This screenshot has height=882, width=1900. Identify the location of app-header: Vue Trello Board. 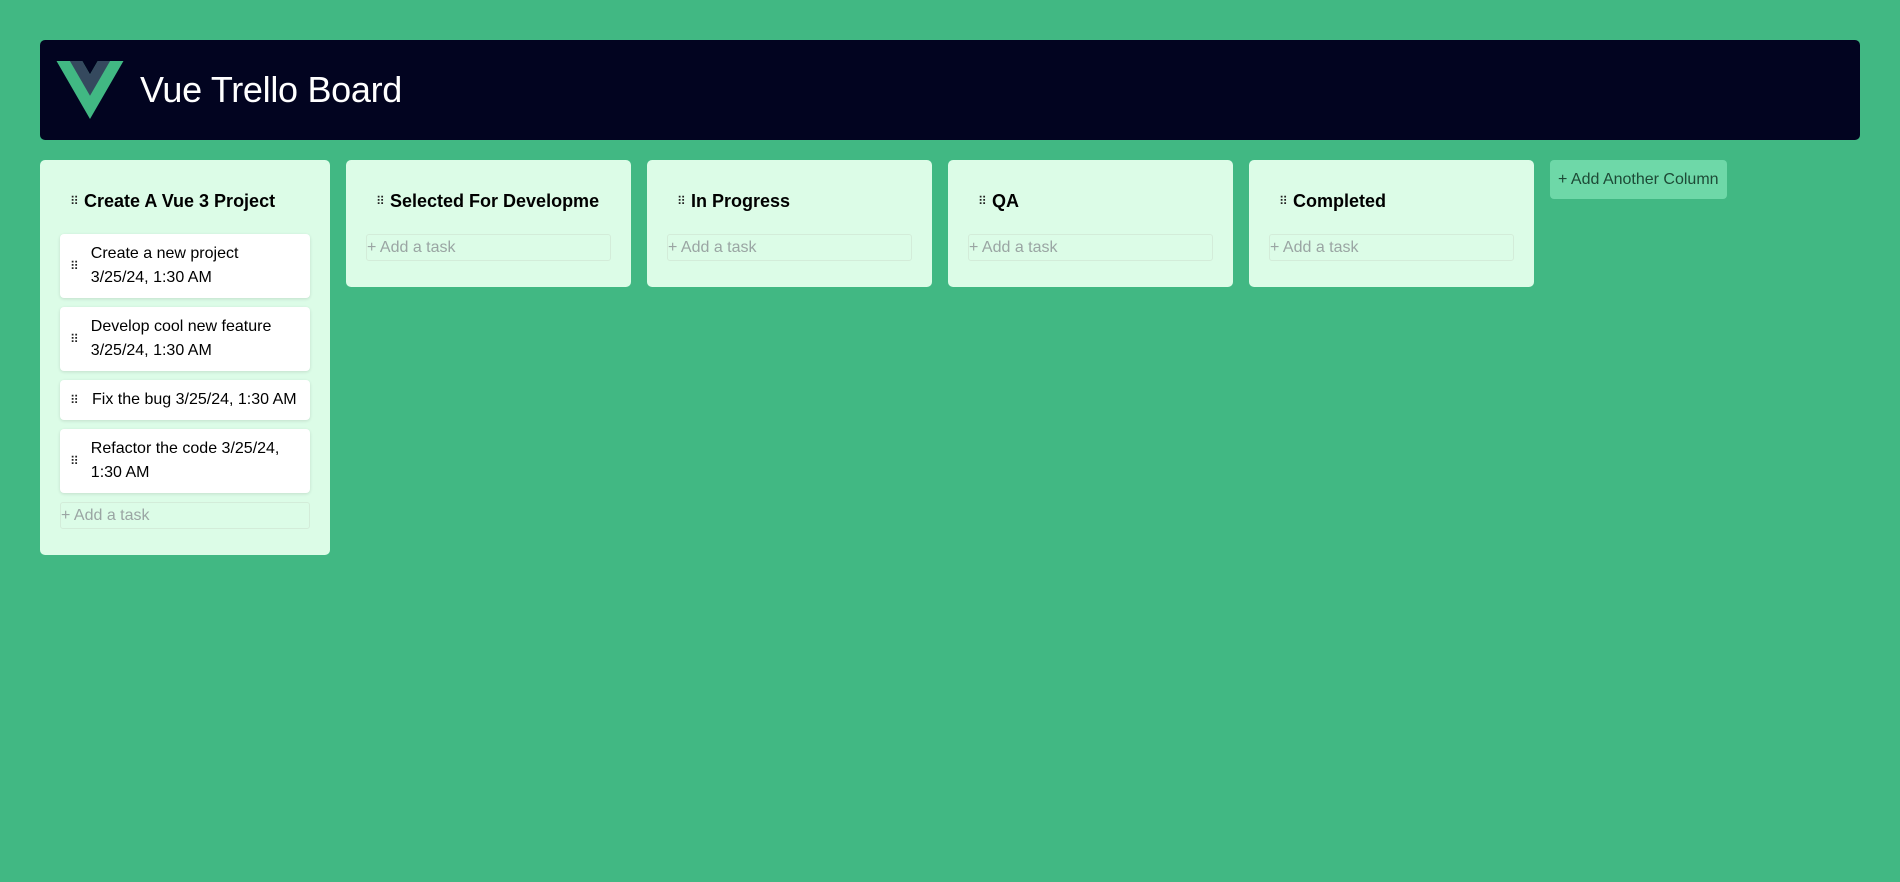
(950, 90).